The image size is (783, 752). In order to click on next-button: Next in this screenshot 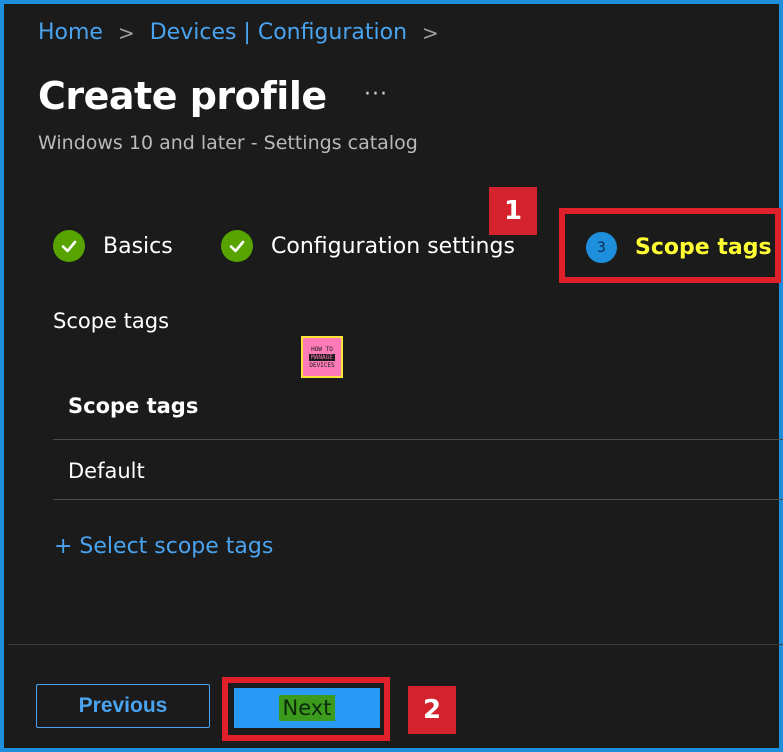, I will do `click(307, 708)`.